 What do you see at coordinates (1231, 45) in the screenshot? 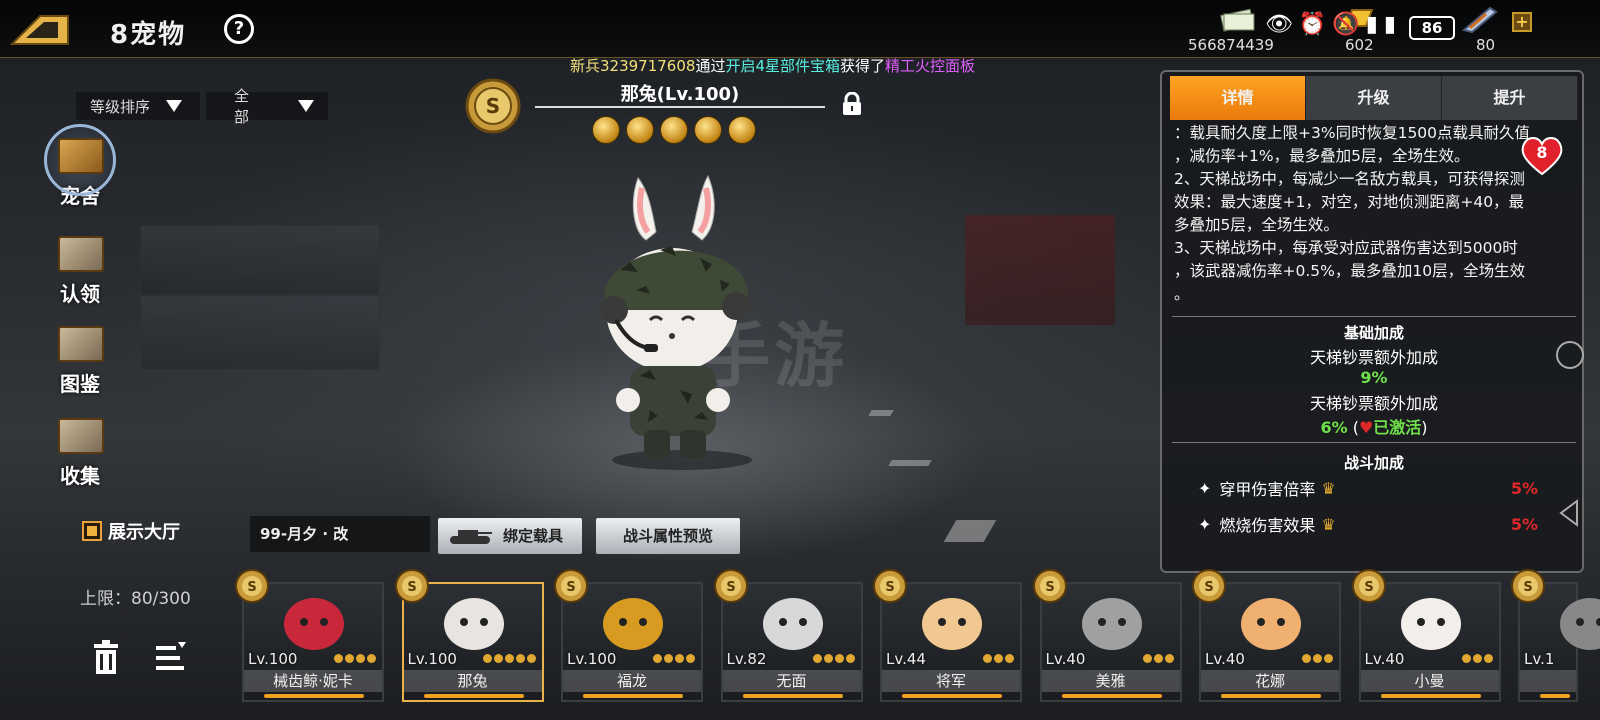
I see `cash-value: 566874439` at bounding box center [1231, 45].